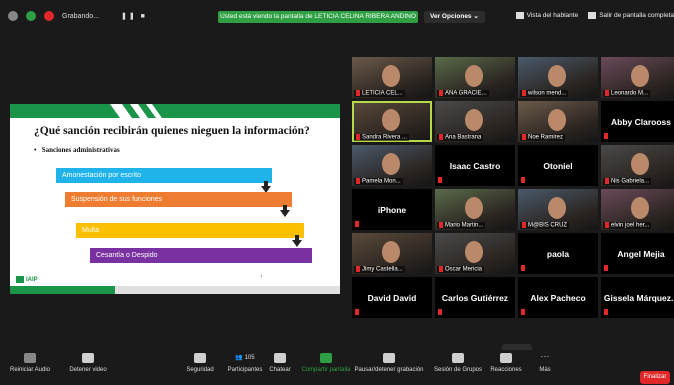 This screenshot has height=385, width=674. I want to click on unmute-button: Reiniciar Audio, so click(30, 363).